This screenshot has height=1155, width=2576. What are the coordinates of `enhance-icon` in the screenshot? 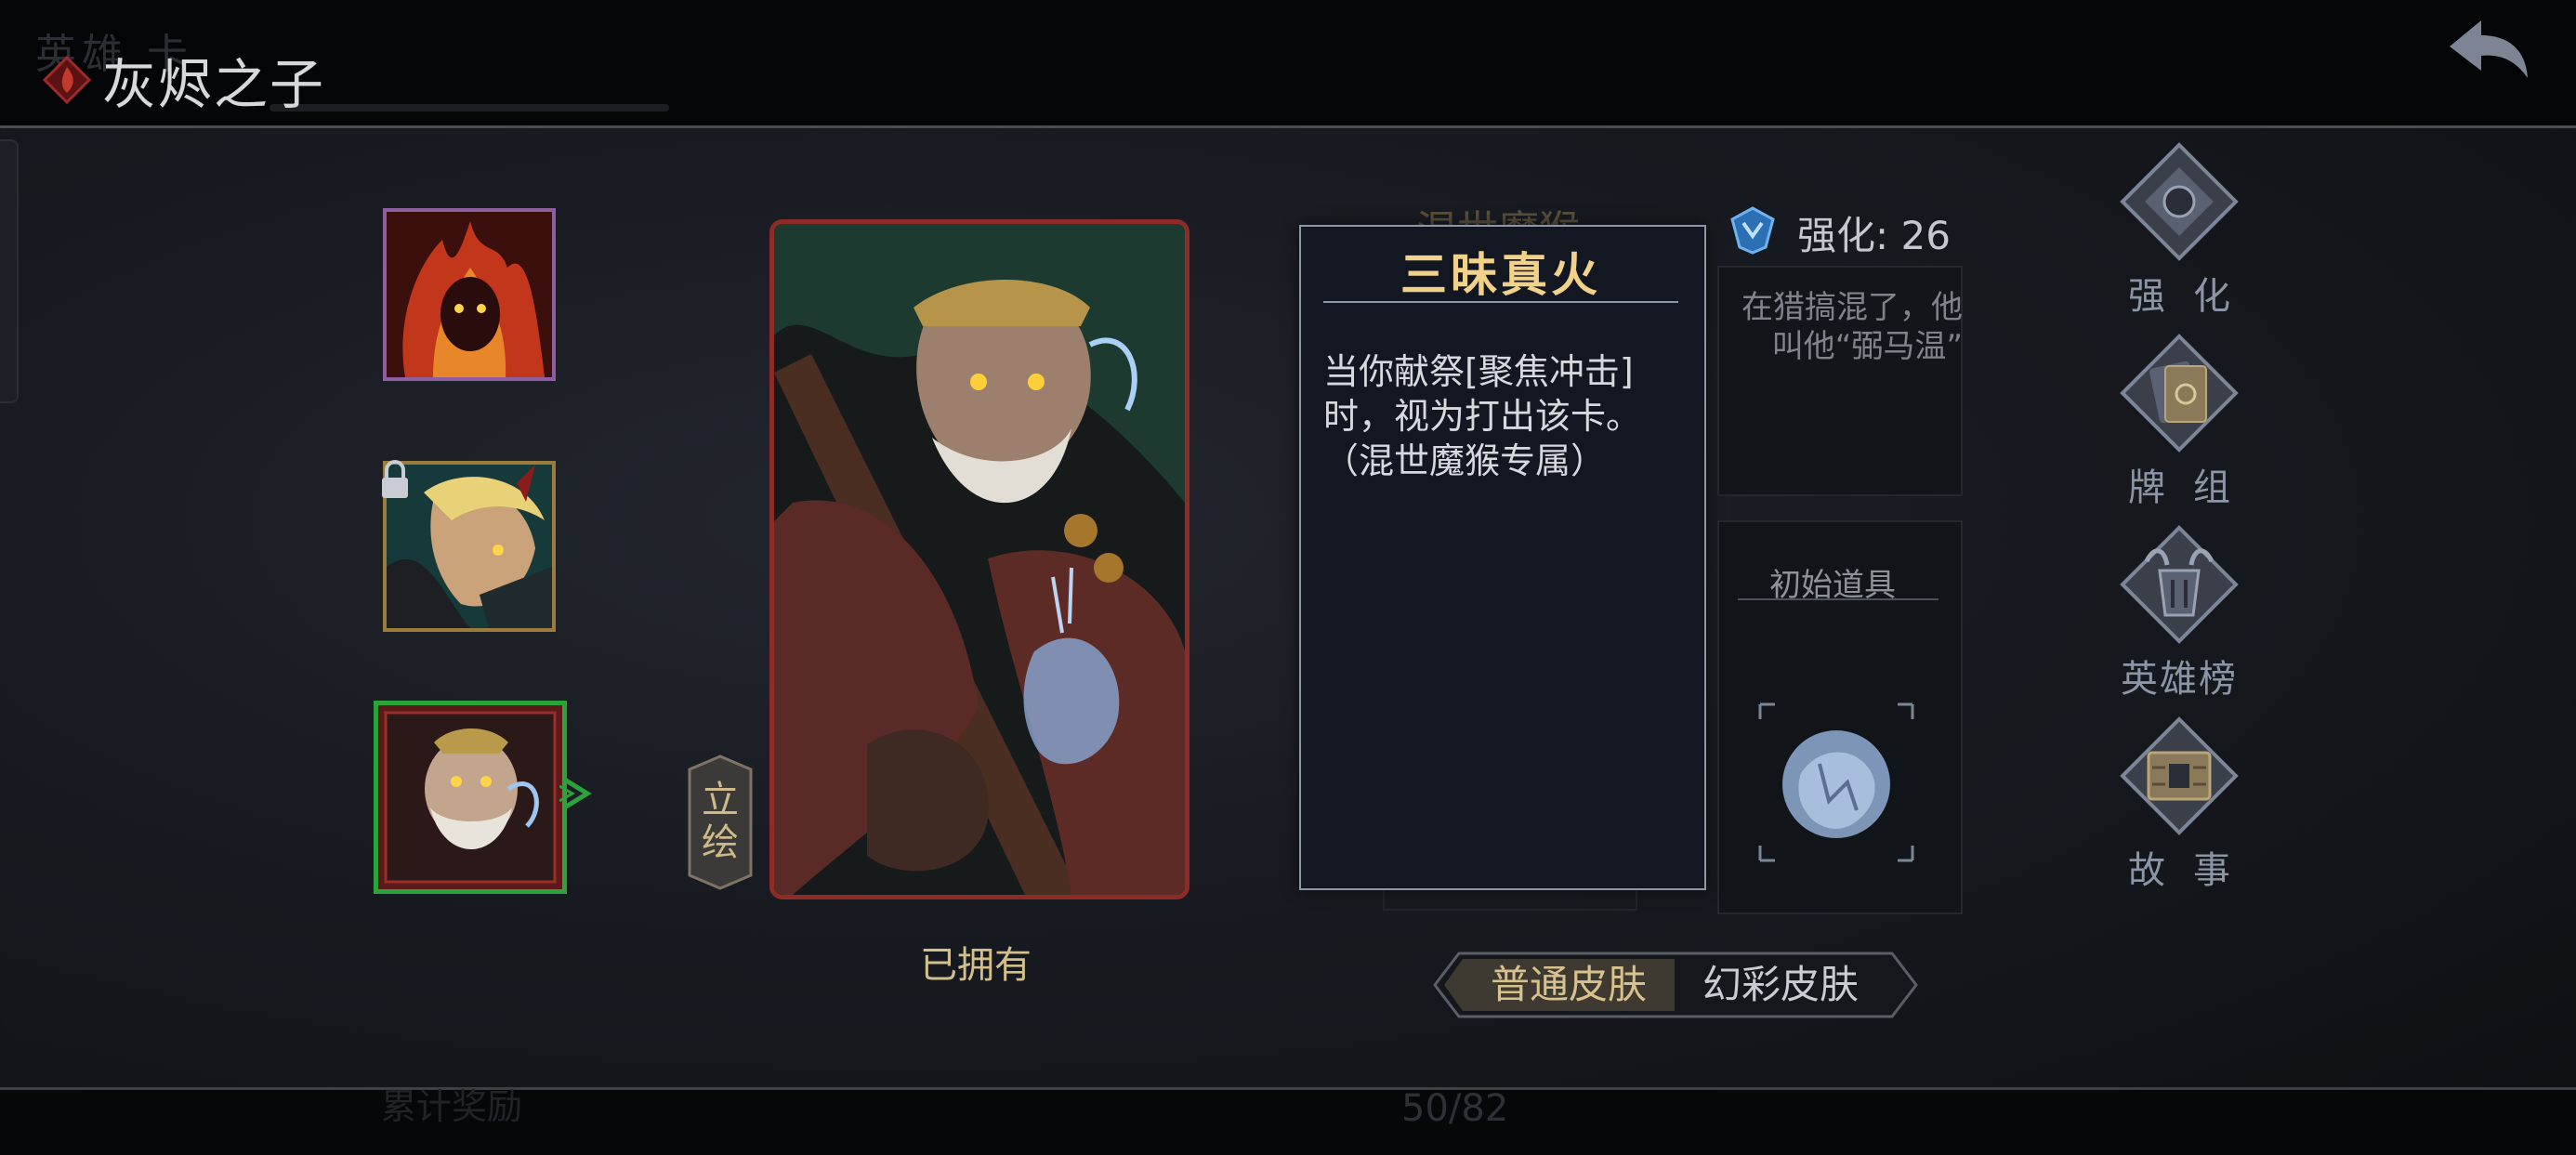 It's located at (2179, 201).